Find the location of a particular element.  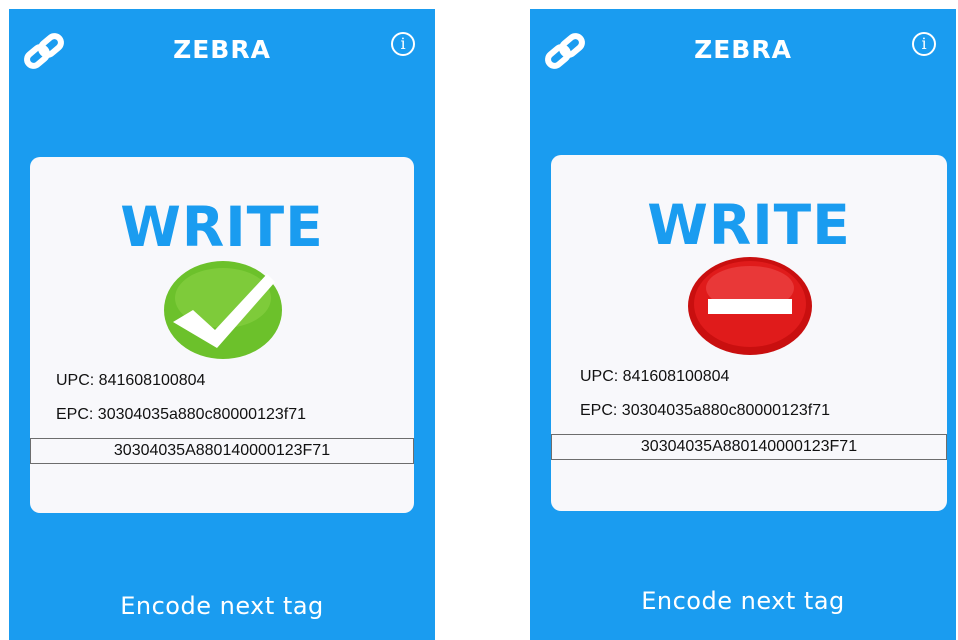

no-entry-icon is located at coordinates (750, 306).